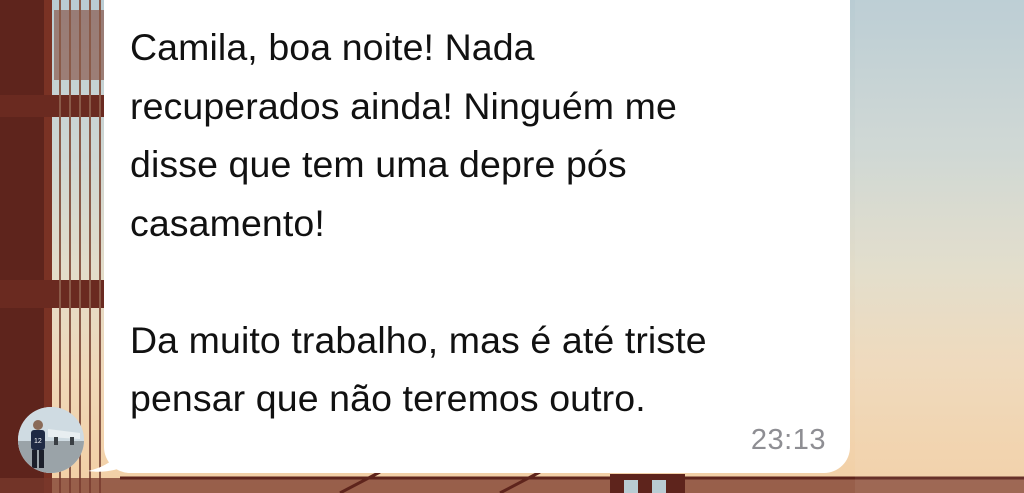  I want to click on sender-avatar: 12, so click(51, 440).